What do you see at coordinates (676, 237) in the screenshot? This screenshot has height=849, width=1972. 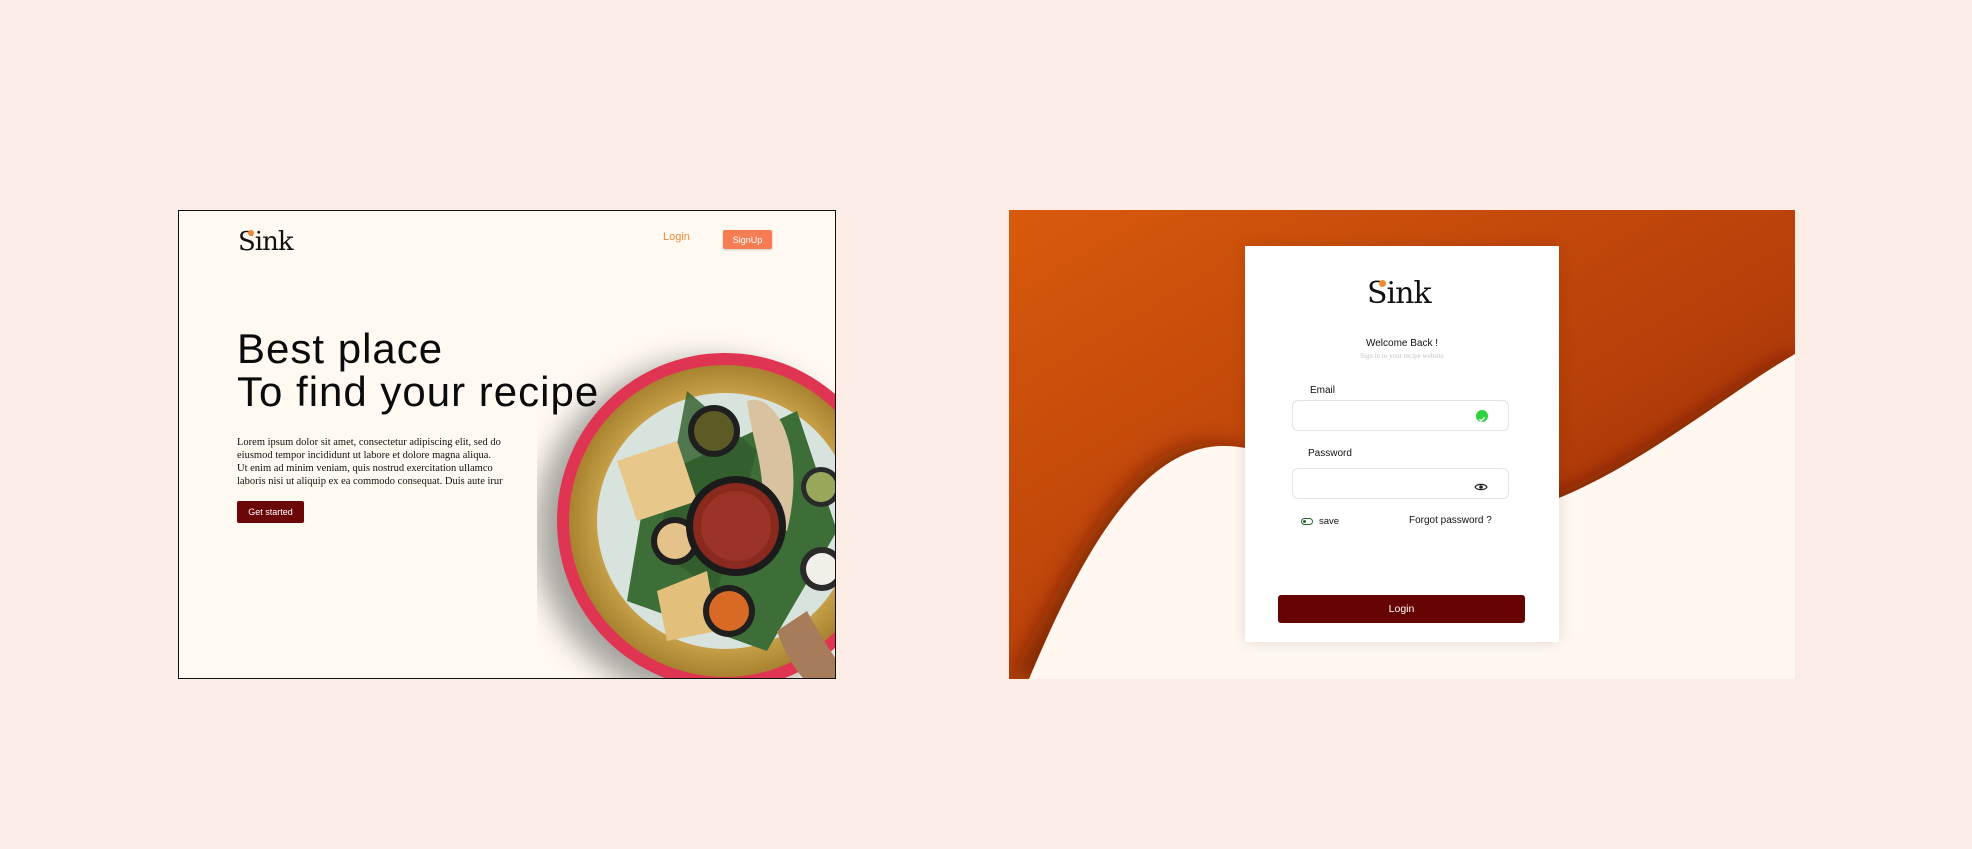 I see `nav-login-link: Login` at bounding box center [676, 237].